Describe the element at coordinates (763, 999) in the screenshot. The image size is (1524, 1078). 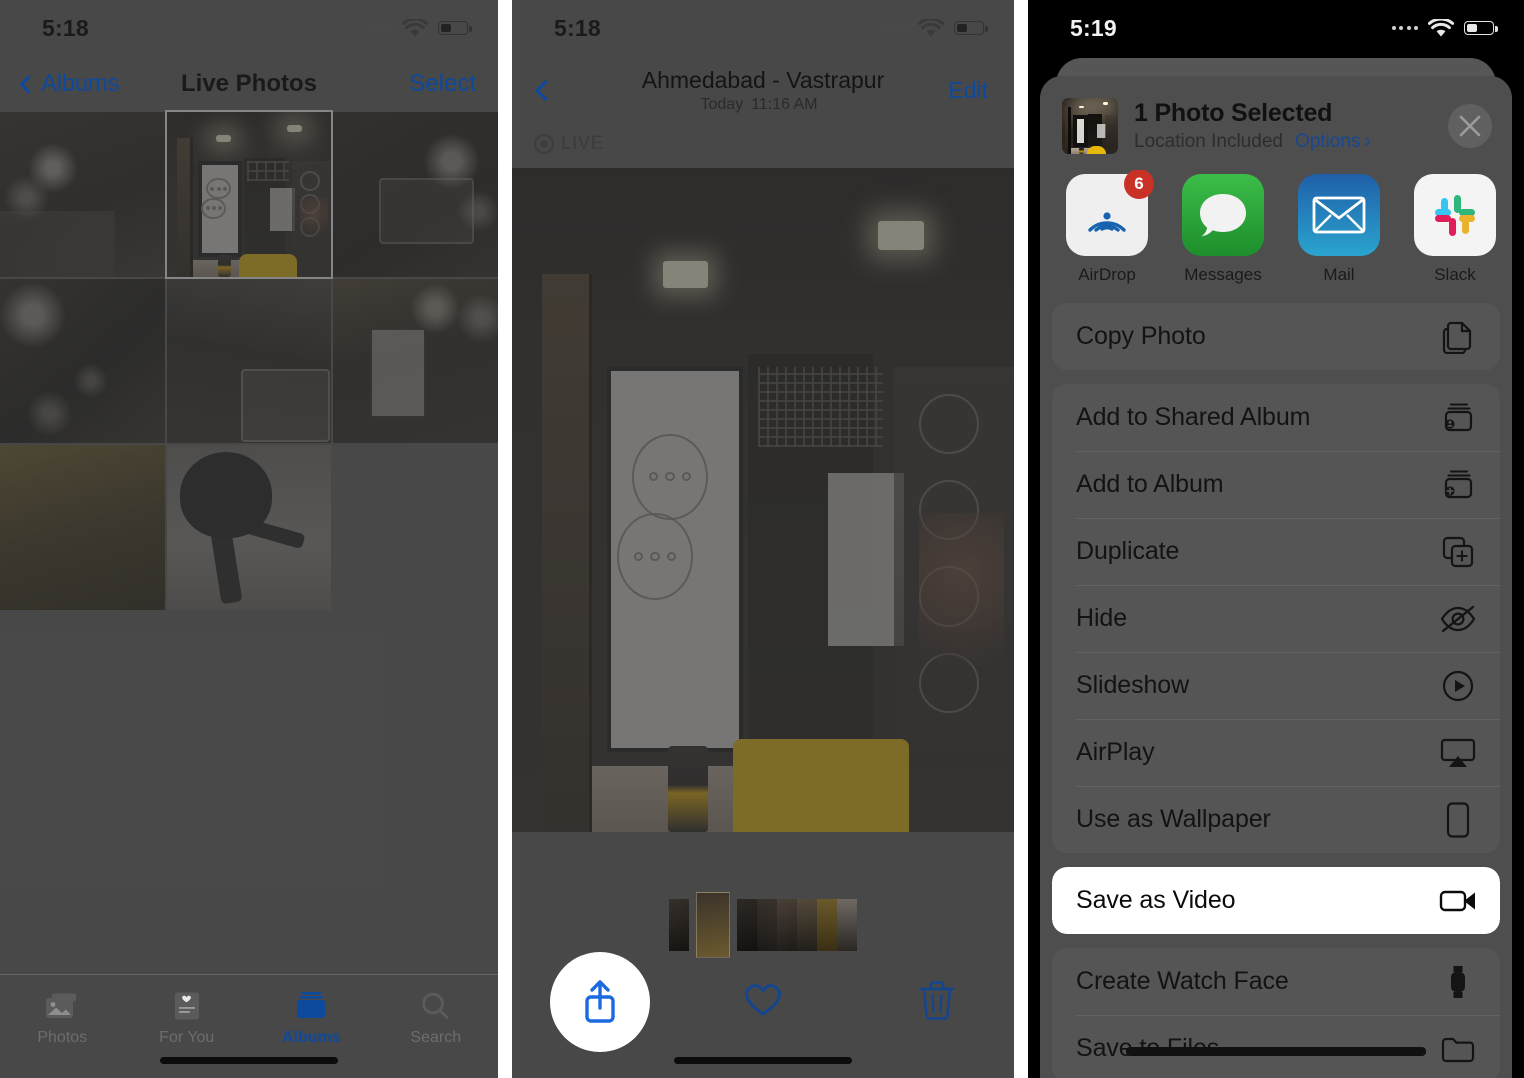
I see `favorite-button` at that location.